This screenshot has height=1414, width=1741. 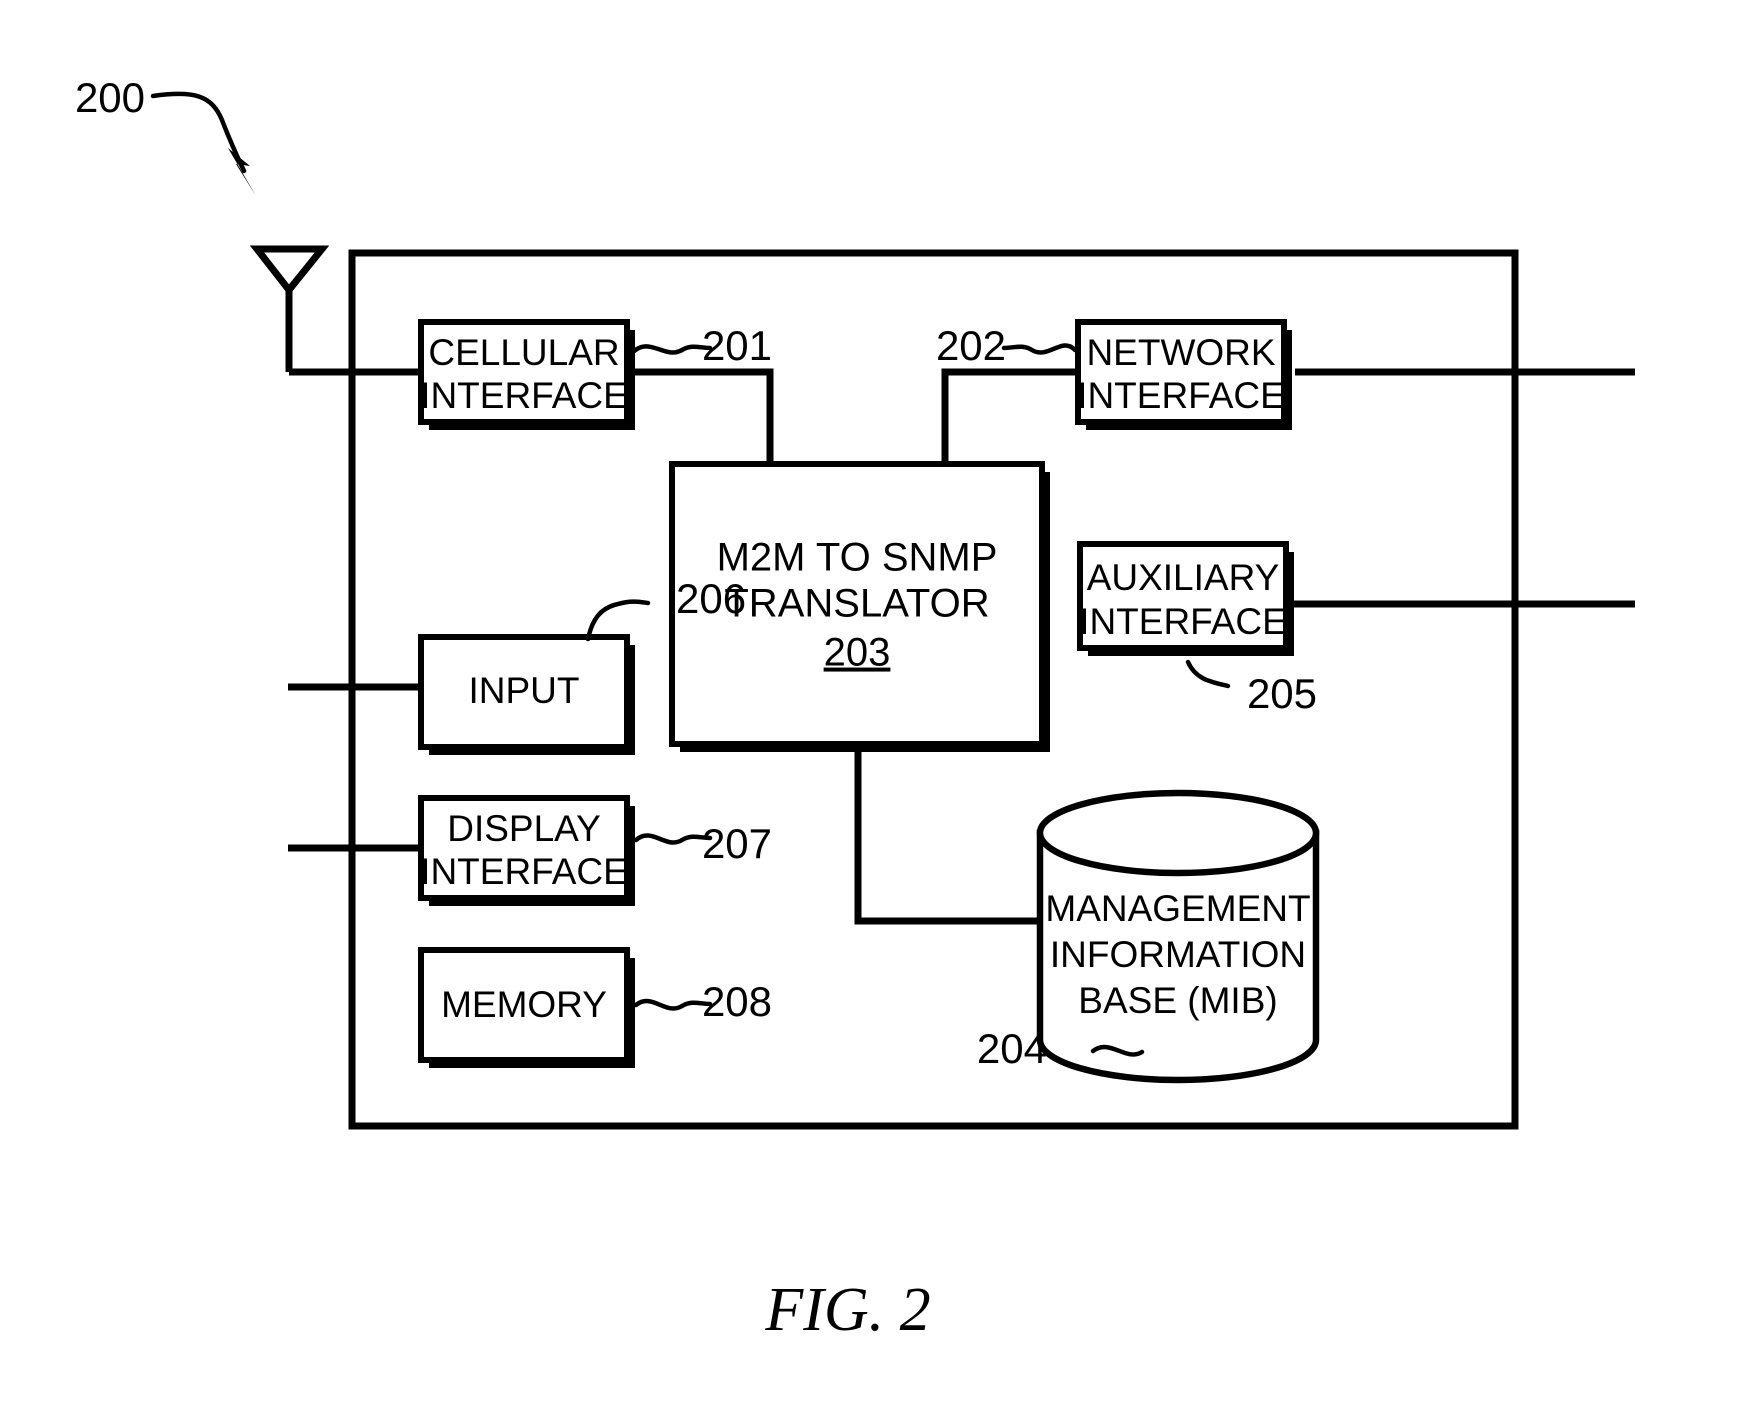 What do you see at coordinates (1177, 908) in the screenshot?
I see `mib-label-line1: MANAGEMENT` at bounding box center [1177, 908].